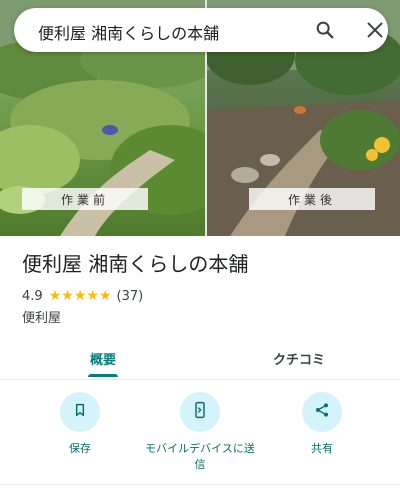  I want to click on bookmark-icon, so click(80, 412).